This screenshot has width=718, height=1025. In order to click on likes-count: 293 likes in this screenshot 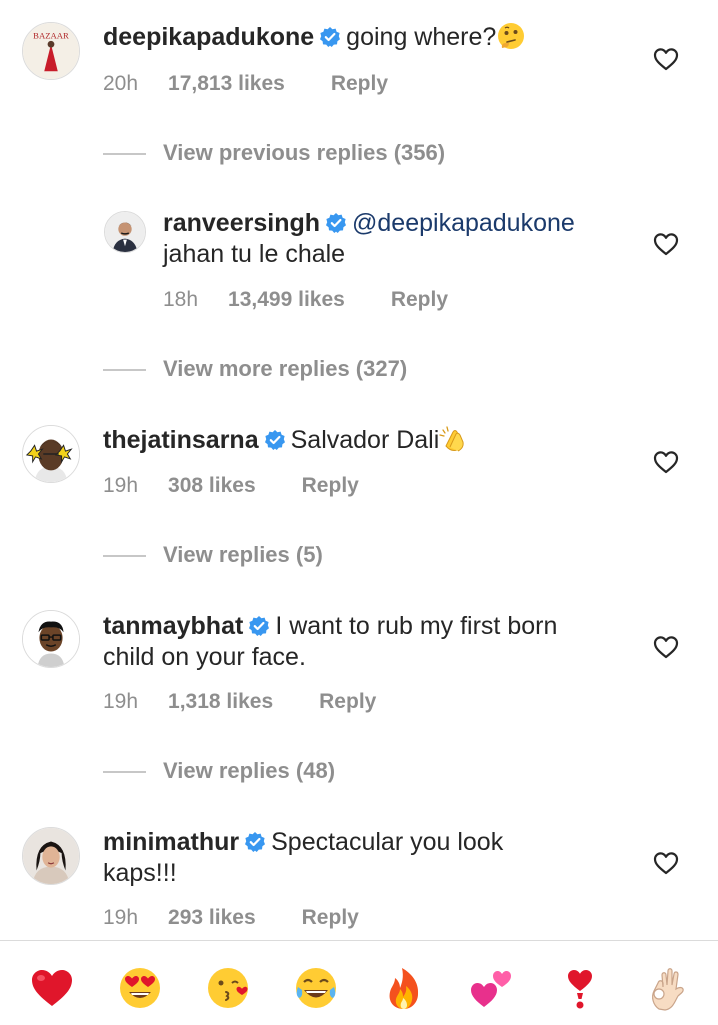, I will do `click(212, 917)`.